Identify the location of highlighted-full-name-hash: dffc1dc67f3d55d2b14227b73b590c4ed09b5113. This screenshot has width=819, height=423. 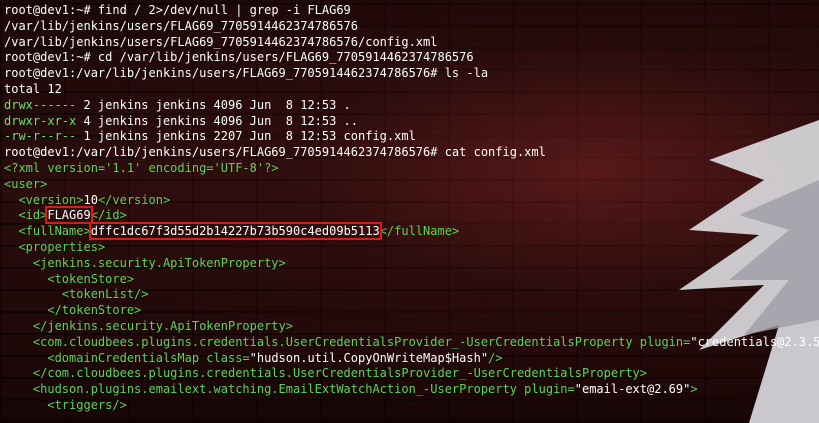
(235, 231).